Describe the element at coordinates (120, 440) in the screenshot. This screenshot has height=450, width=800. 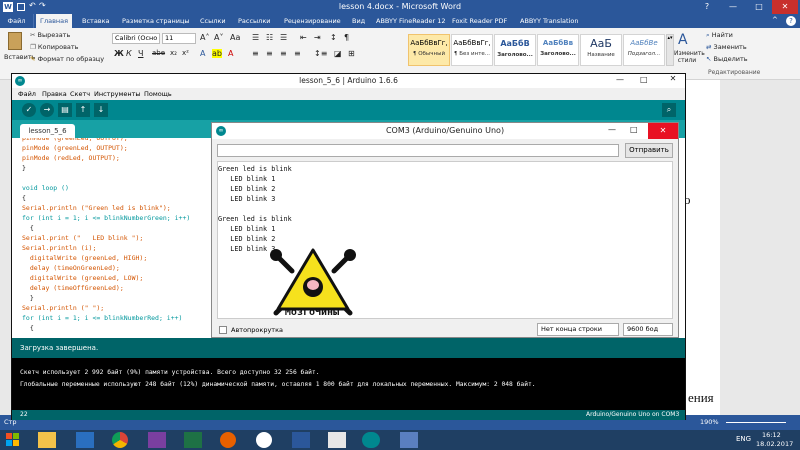
I see `chrome-icon` at that location.